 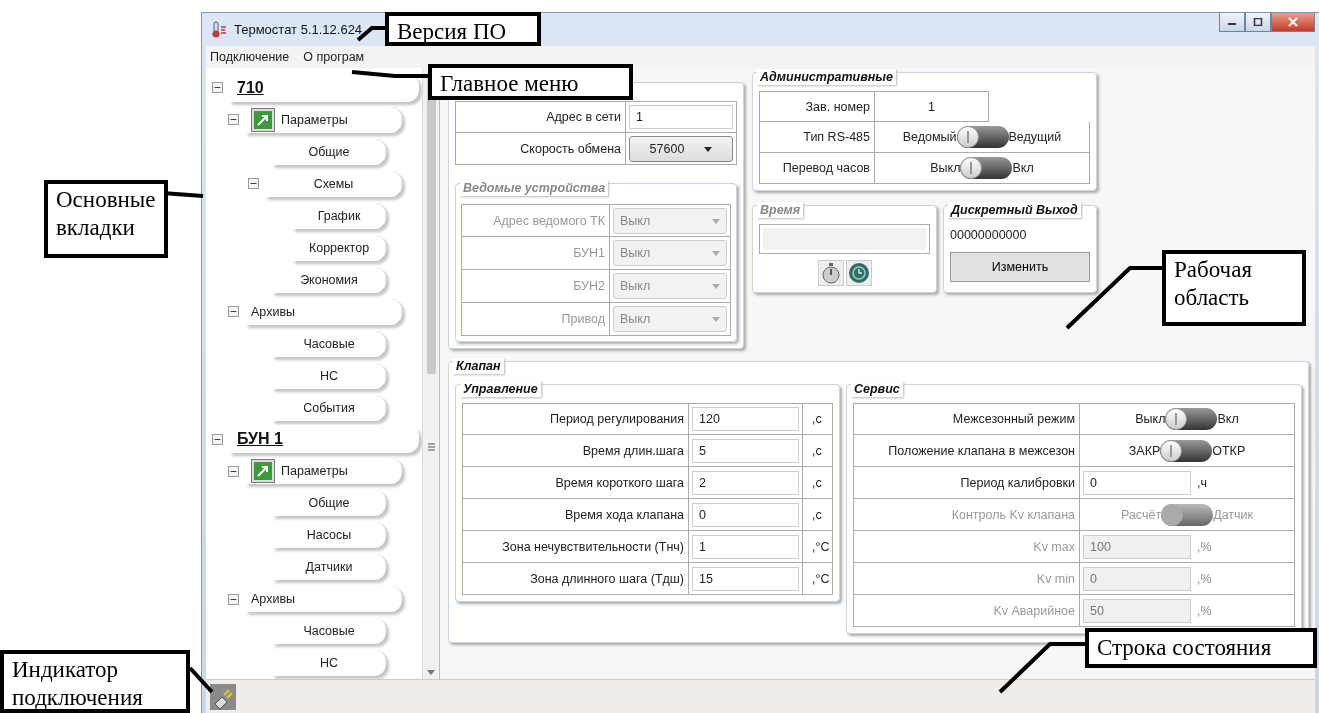 What do you see at coordinates (967, 450) in the screenshot?
I see `field-label: Положение клапана в межсезон` at bounding box center [967, 450].